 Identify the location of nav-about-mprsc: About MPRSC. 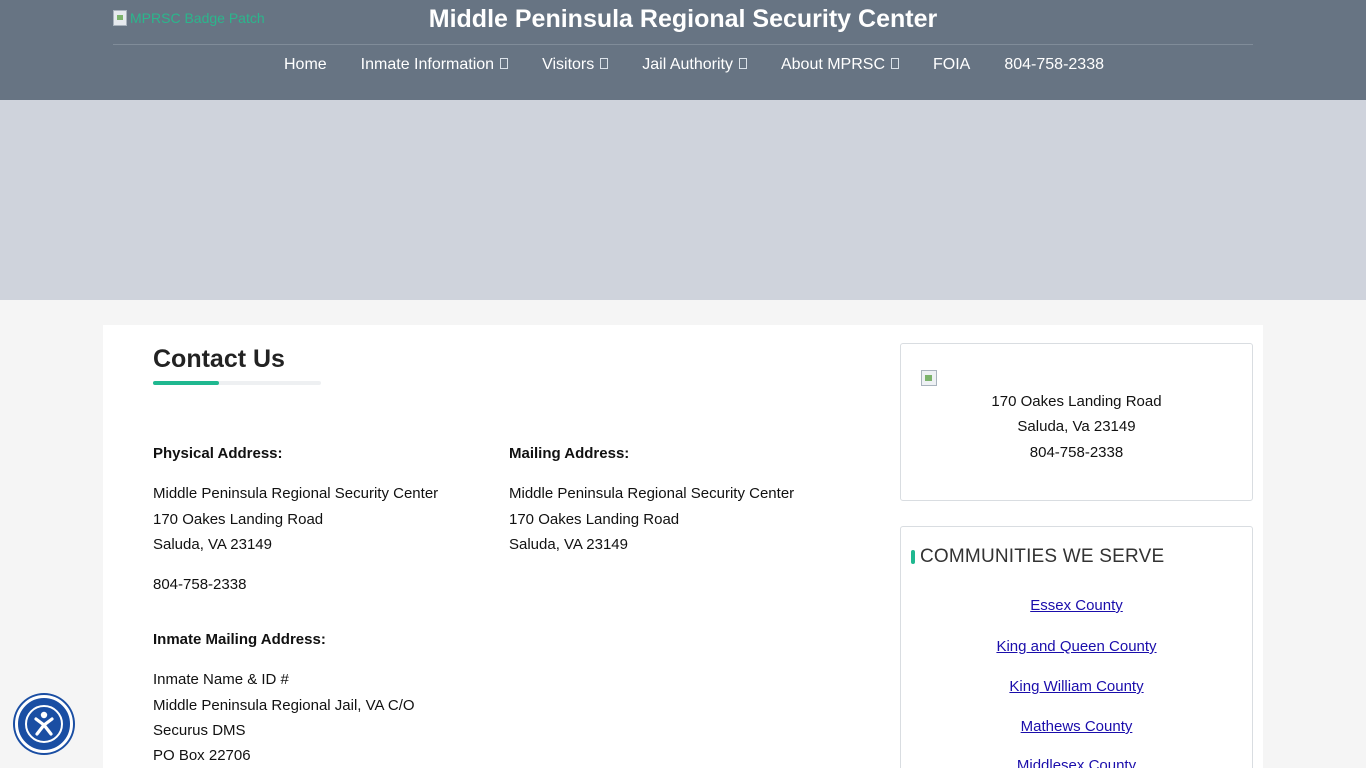
(840, 65).